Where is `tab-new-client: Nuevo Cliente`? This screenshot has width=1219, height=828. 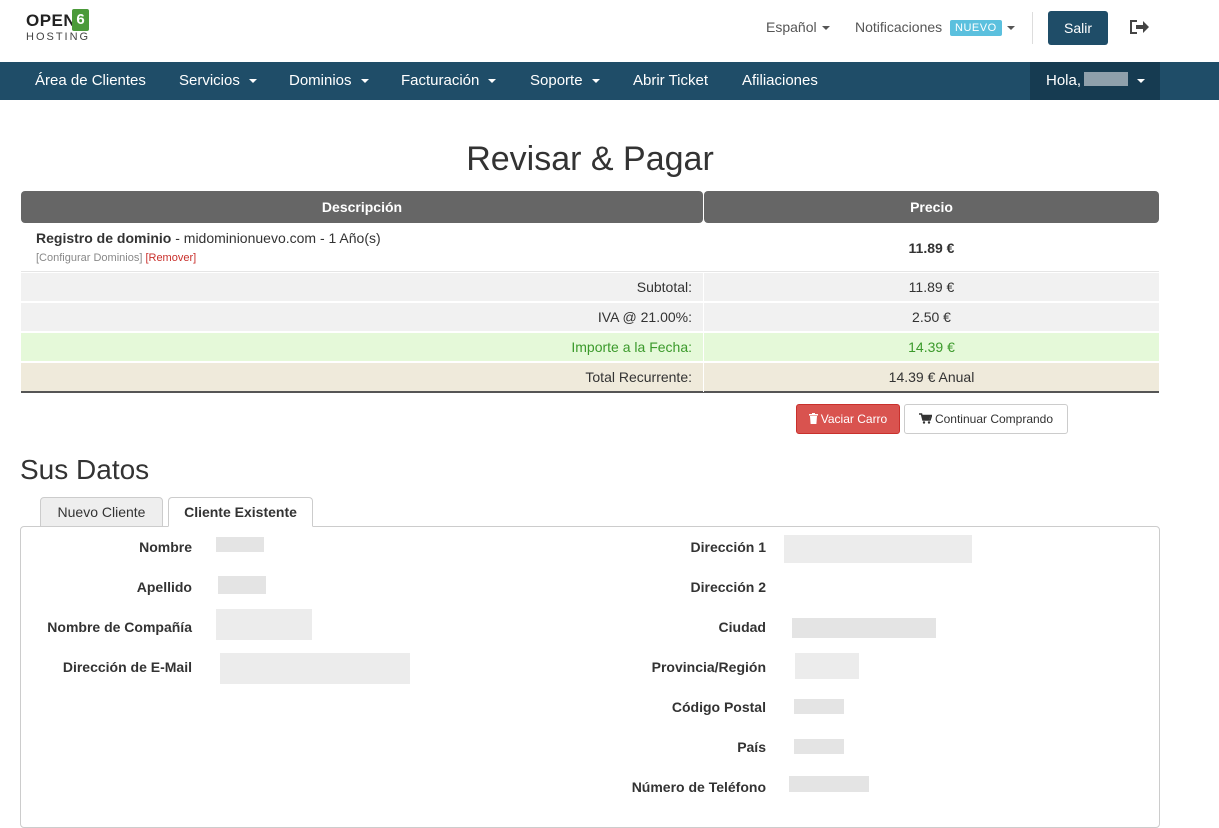
tab-new-client: Nuevo Cliente is located at coordinates (101, 512).